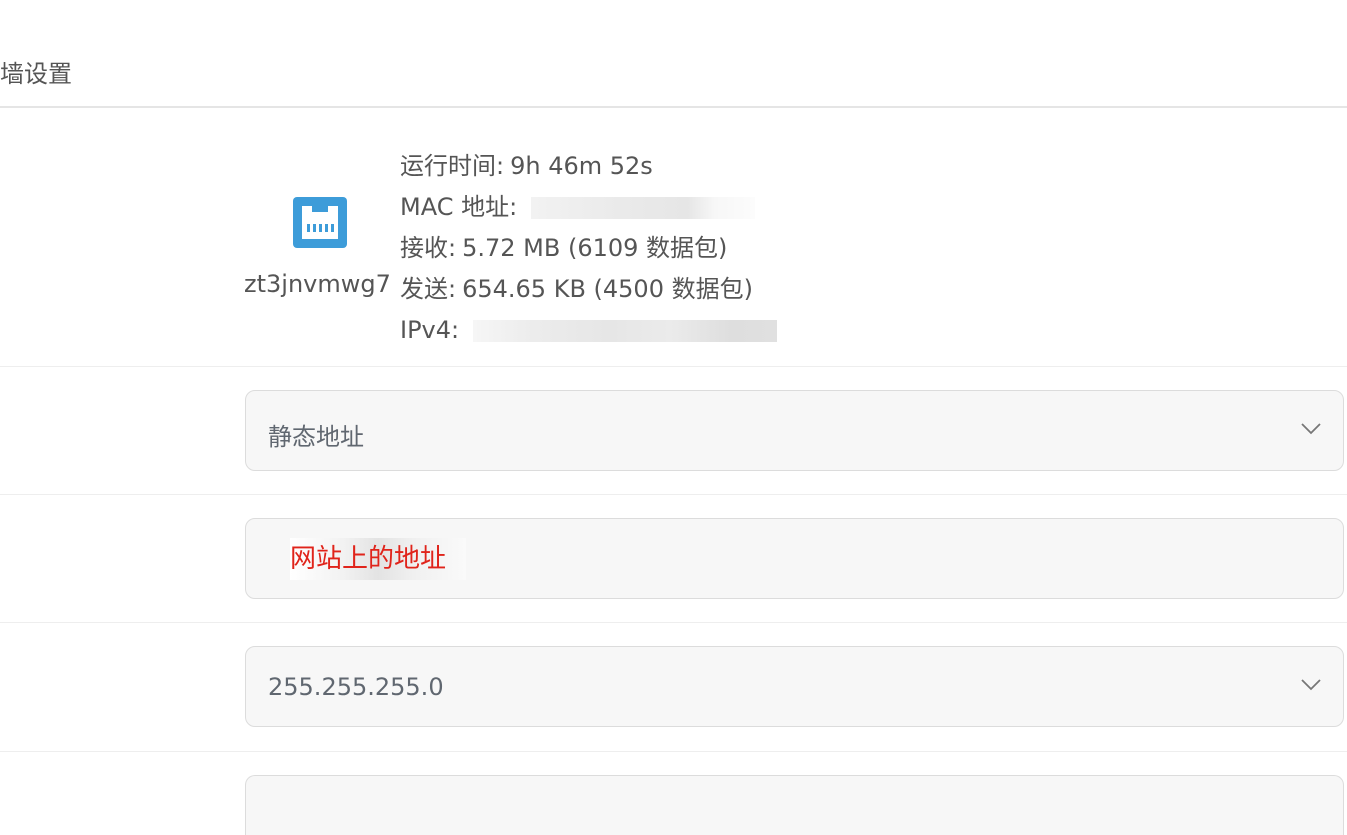  I want to click on uptime-label: 运行时间:, so click(452, 166).